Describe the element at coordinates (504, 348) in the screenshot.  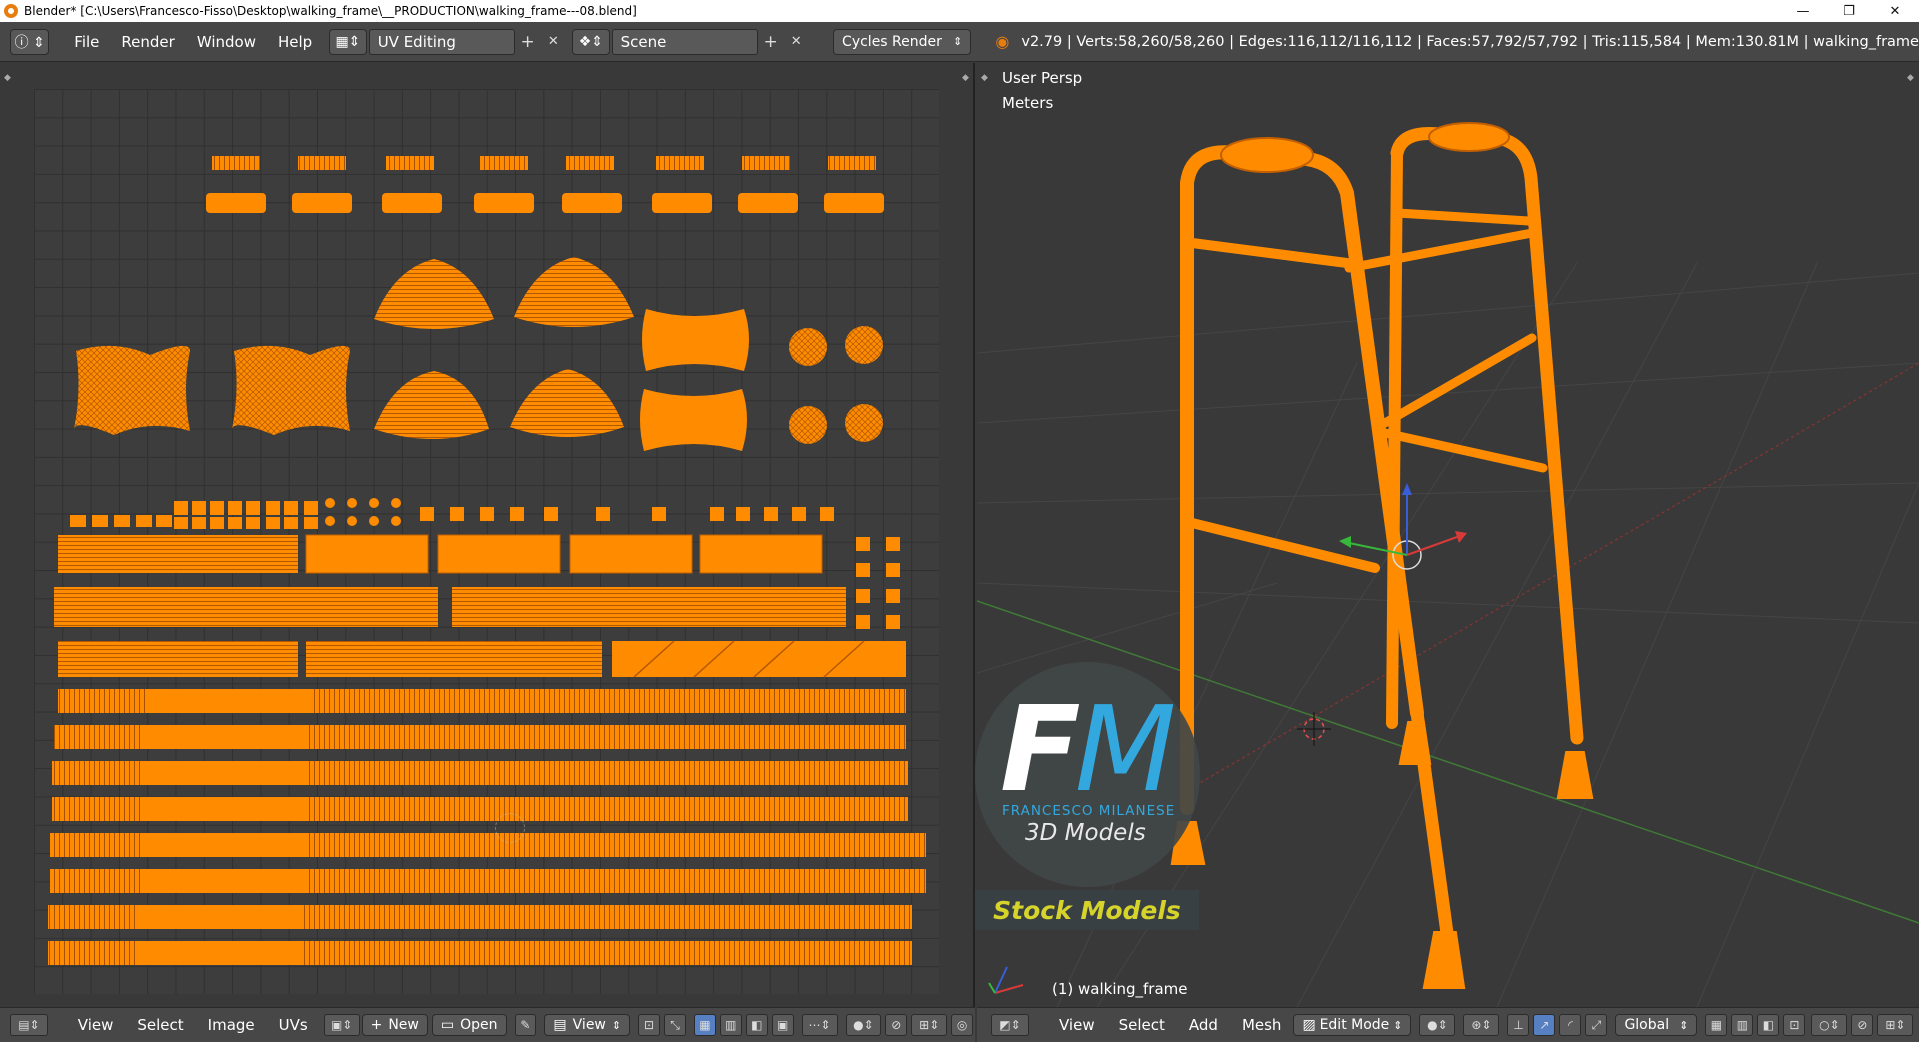
I see `uv-fan-shapes` at that location.